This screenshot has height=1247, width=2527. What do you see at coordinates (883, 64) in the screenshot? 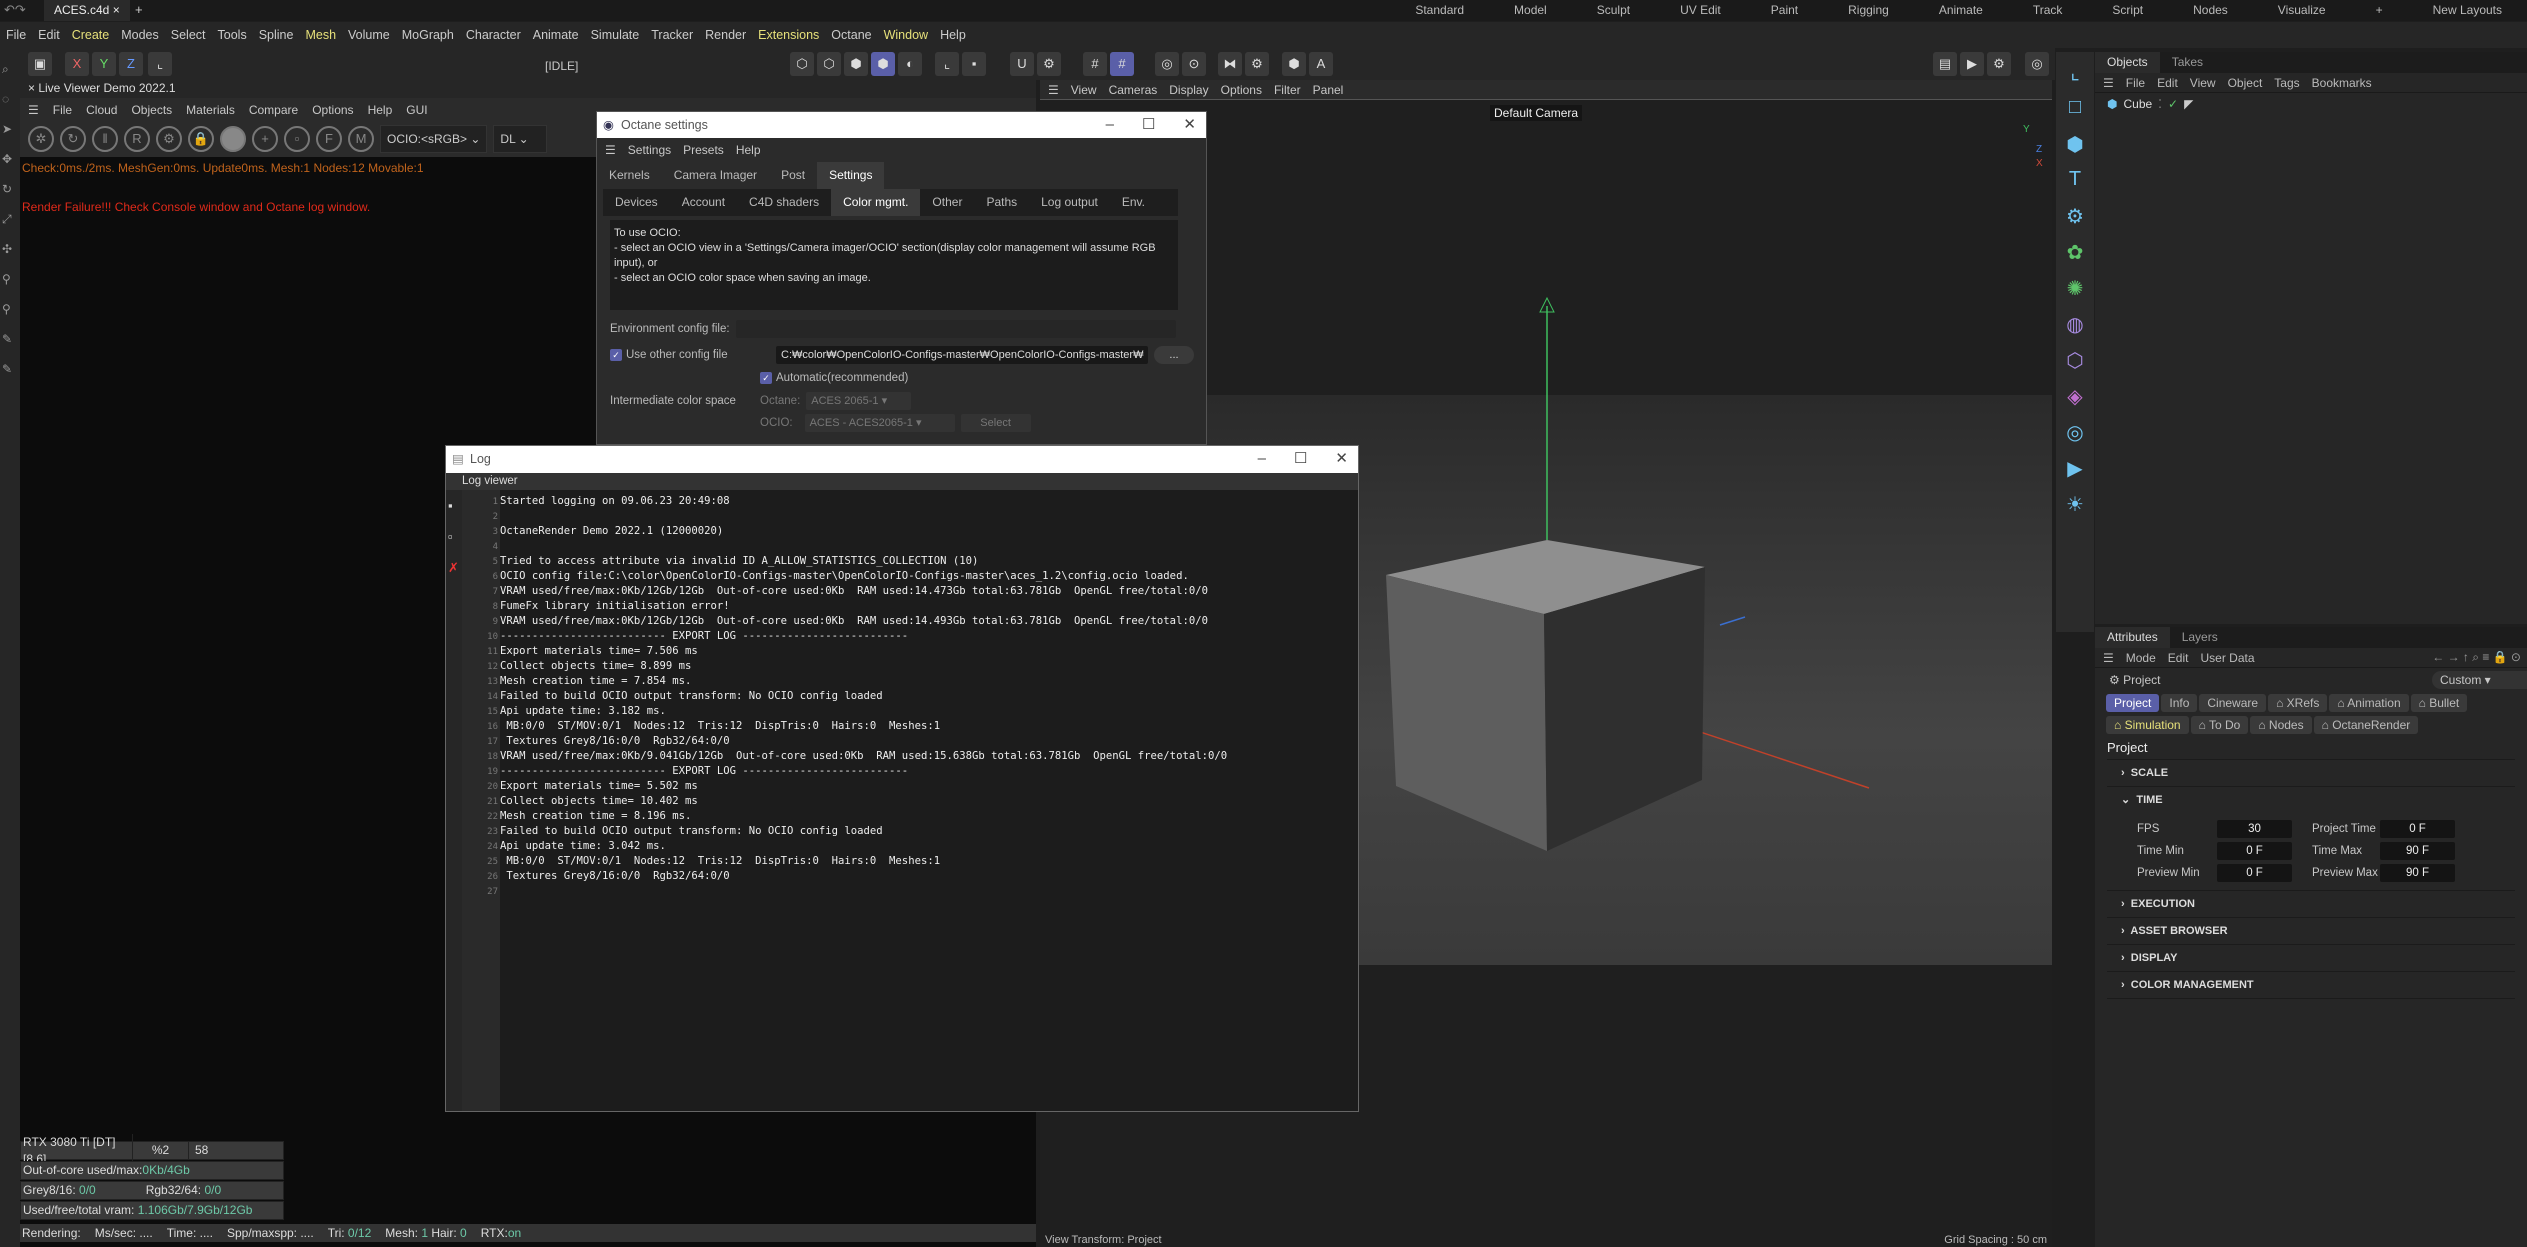
I see `model-mode-button: ⬢` at bounding box center [883, 64].